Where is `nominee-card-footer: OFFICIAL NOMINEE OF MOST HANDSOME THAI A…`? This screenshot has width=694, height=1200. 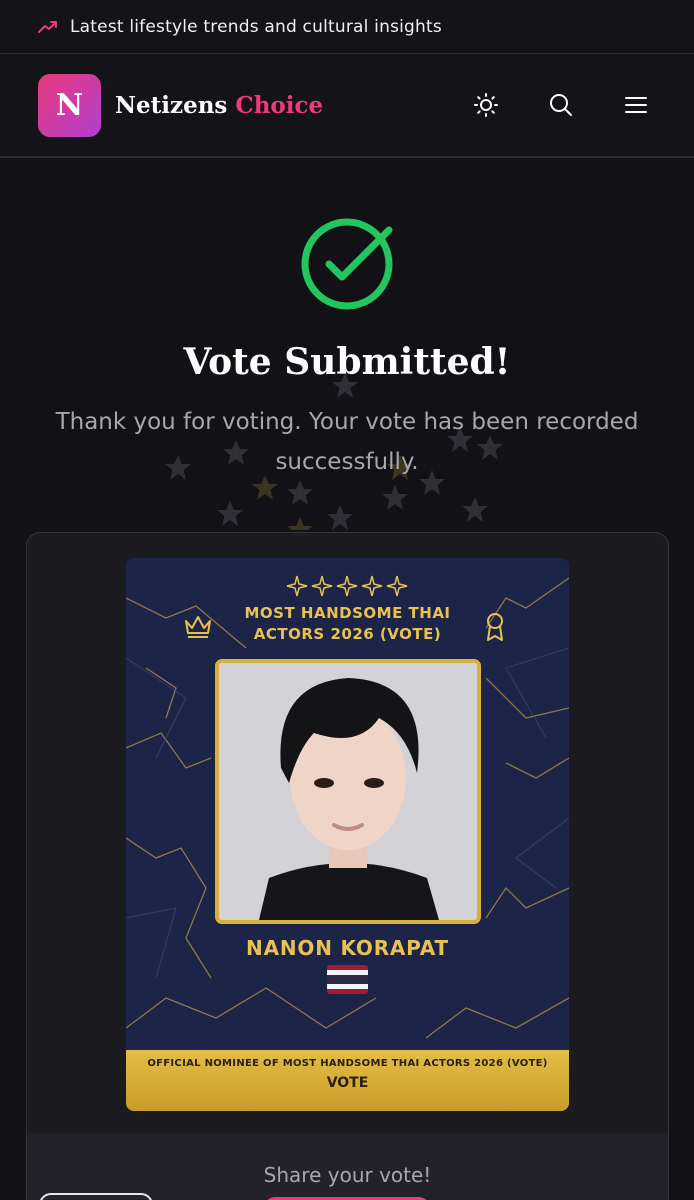
nominee-card-footer: OFFICIAL NOMINEE OF MOST HANDSOME THAI A… is located at coordinates (347, 1080).